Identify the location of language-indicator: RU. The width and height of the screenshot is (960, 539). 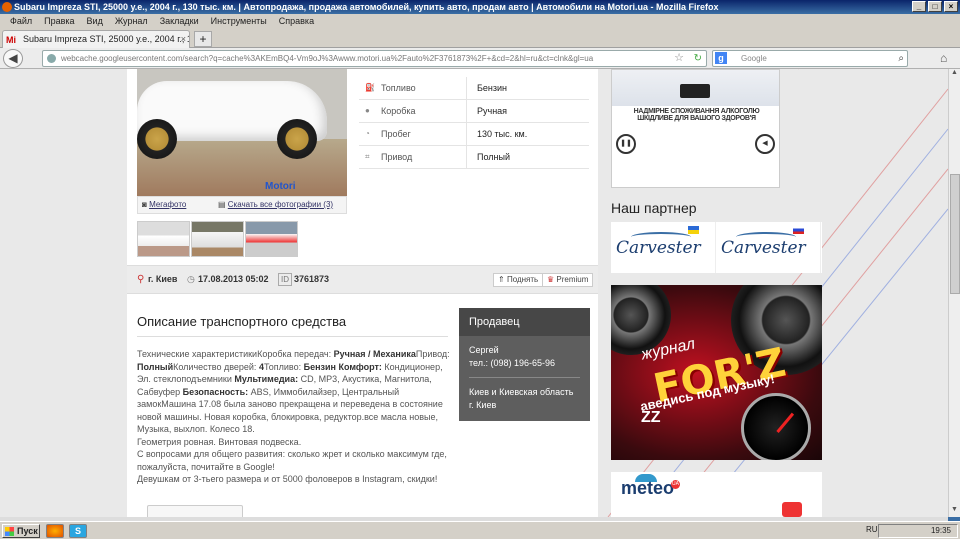
(872, 529).